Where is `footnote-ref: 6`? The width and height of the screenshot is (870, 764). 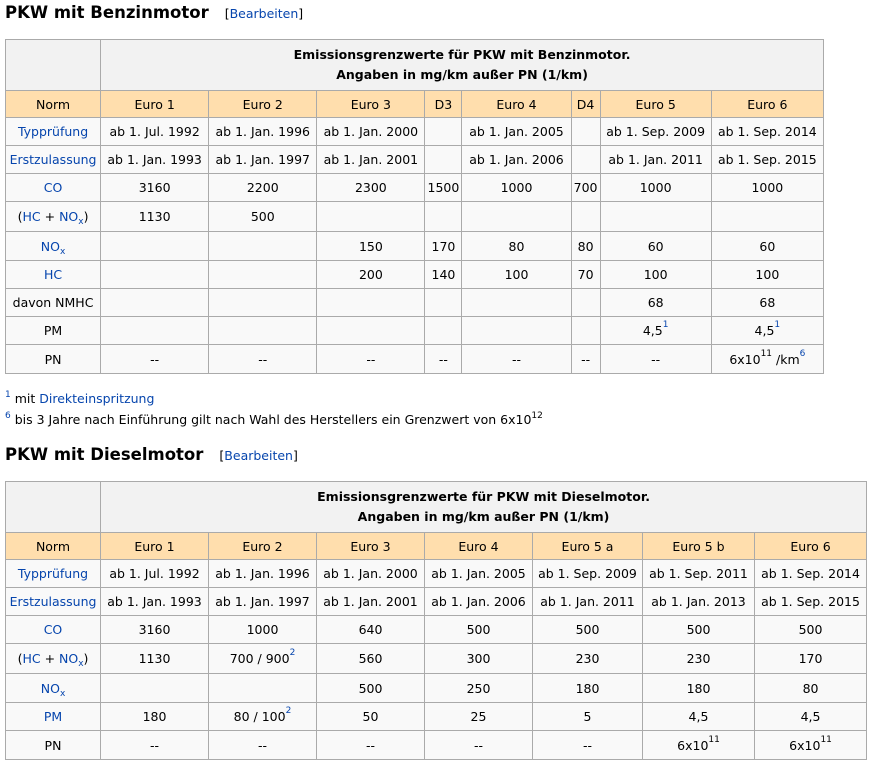 footnote-ref: 6 is located at coordinates (803, 354).